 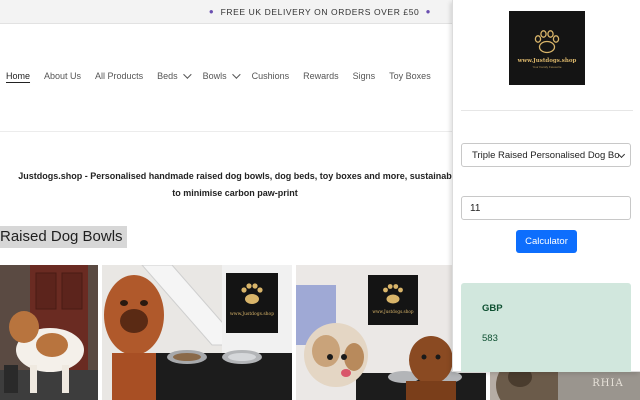 I want to click on result-panel: GBP 583, so click(x=546, y=327).